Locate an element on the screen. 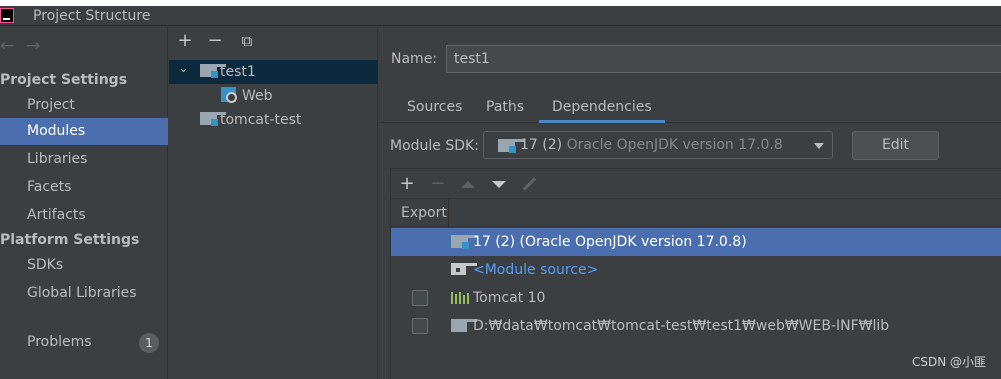 Image resolution: width=1001 pixels, height=379 pixels. window-title: Project Structure is located at coordinates (92, 16).